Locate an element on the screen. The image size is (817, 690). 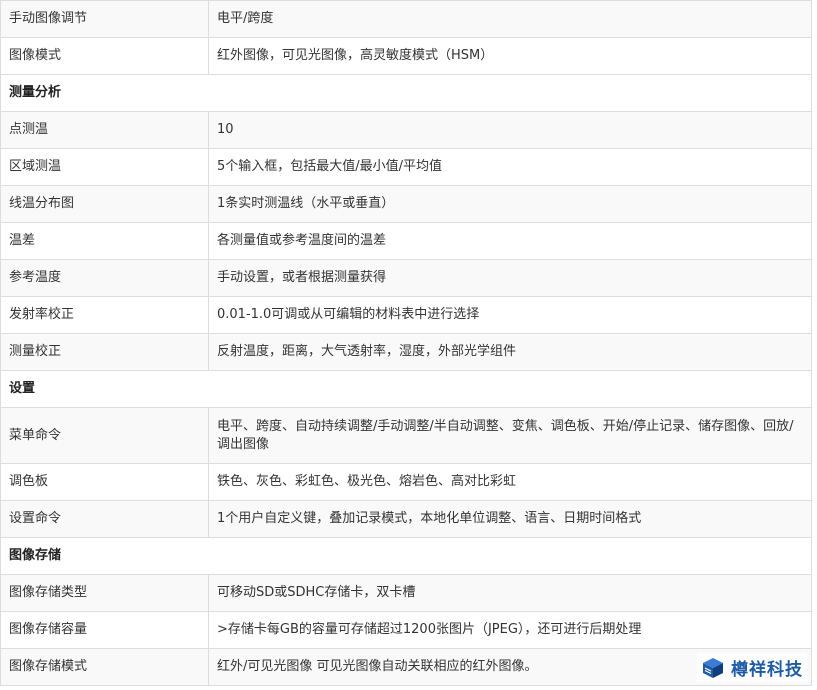
spec-value: 铁色、灰色、彩虹色、极光色、熔岩色、高对比彩虹 is located at coordinates (510, 482).